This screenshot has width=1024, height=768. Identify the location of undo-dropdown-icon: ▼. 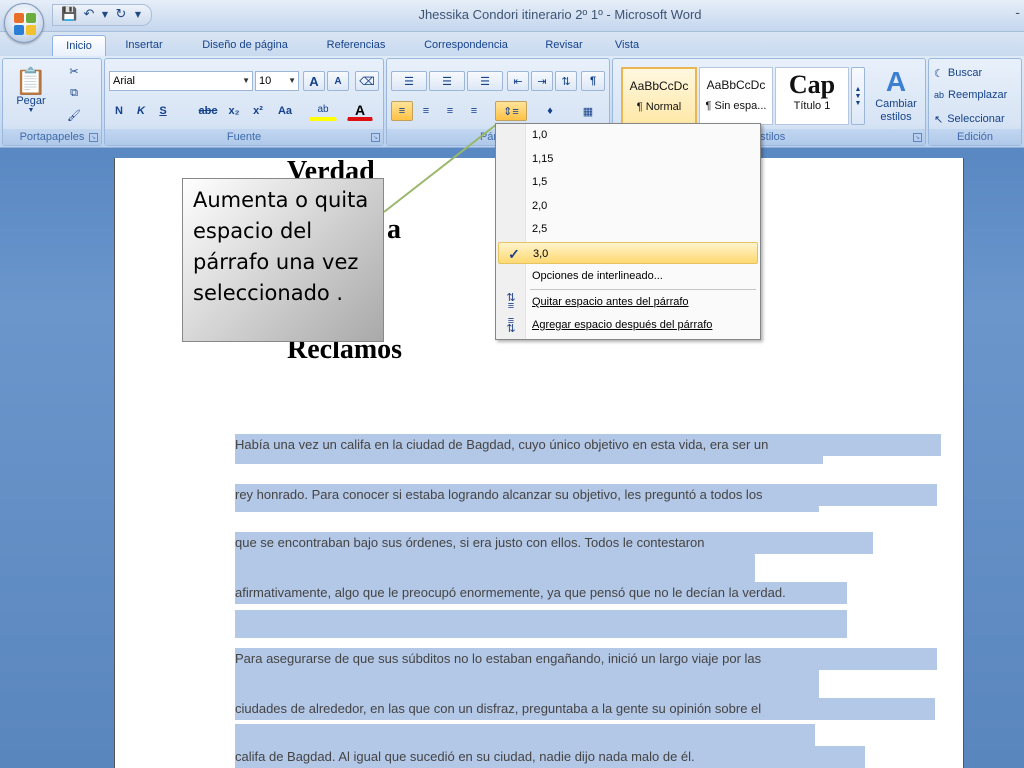
(105, 15).